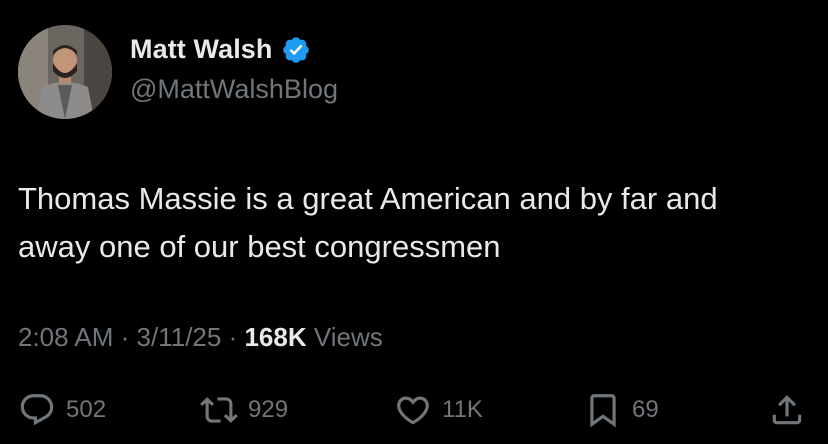 The image size is (828, 444). I want to click on author-handle: @MattWalshBlog, so click(234, 89).